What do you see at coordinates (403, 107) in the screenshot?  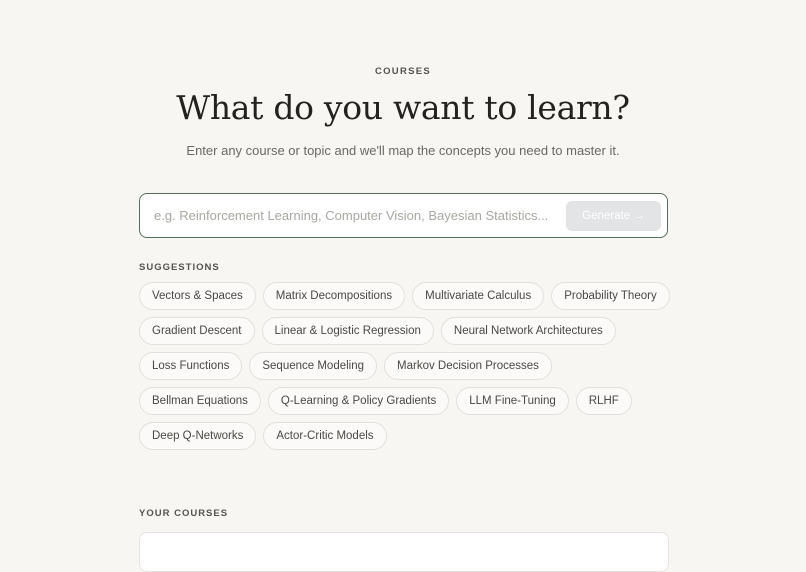 I see `page-title: What do you want to learn?` at bounding box center [403, 107].